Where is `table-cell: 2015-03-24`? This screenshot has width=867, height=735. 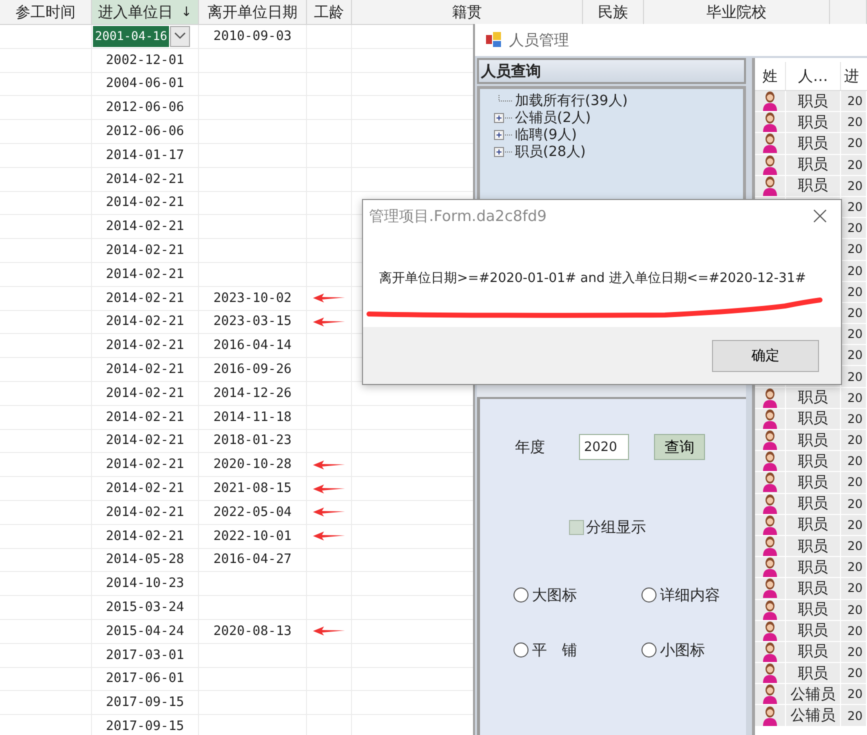
table-cell: 2015-03-24 is located at coordinates (145, 608).